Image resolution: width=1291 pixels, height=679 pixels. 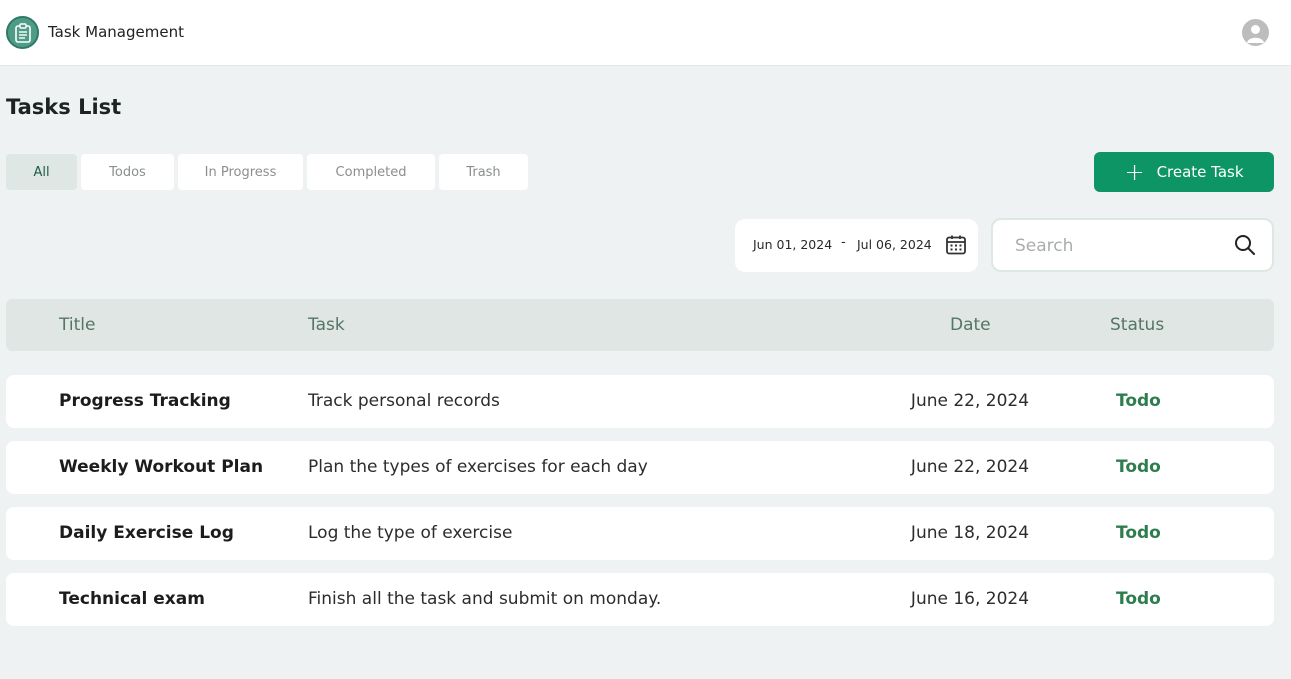 I want to click on plus-icon: +, so click(x=1134, y=172).